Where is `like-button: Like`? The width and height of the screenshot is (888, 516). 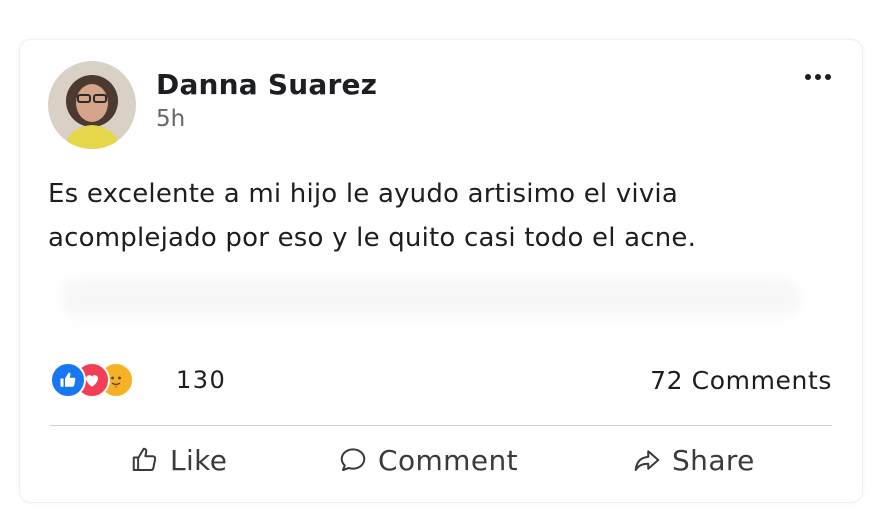 like-button: Like is located at coordinates (178, 460).